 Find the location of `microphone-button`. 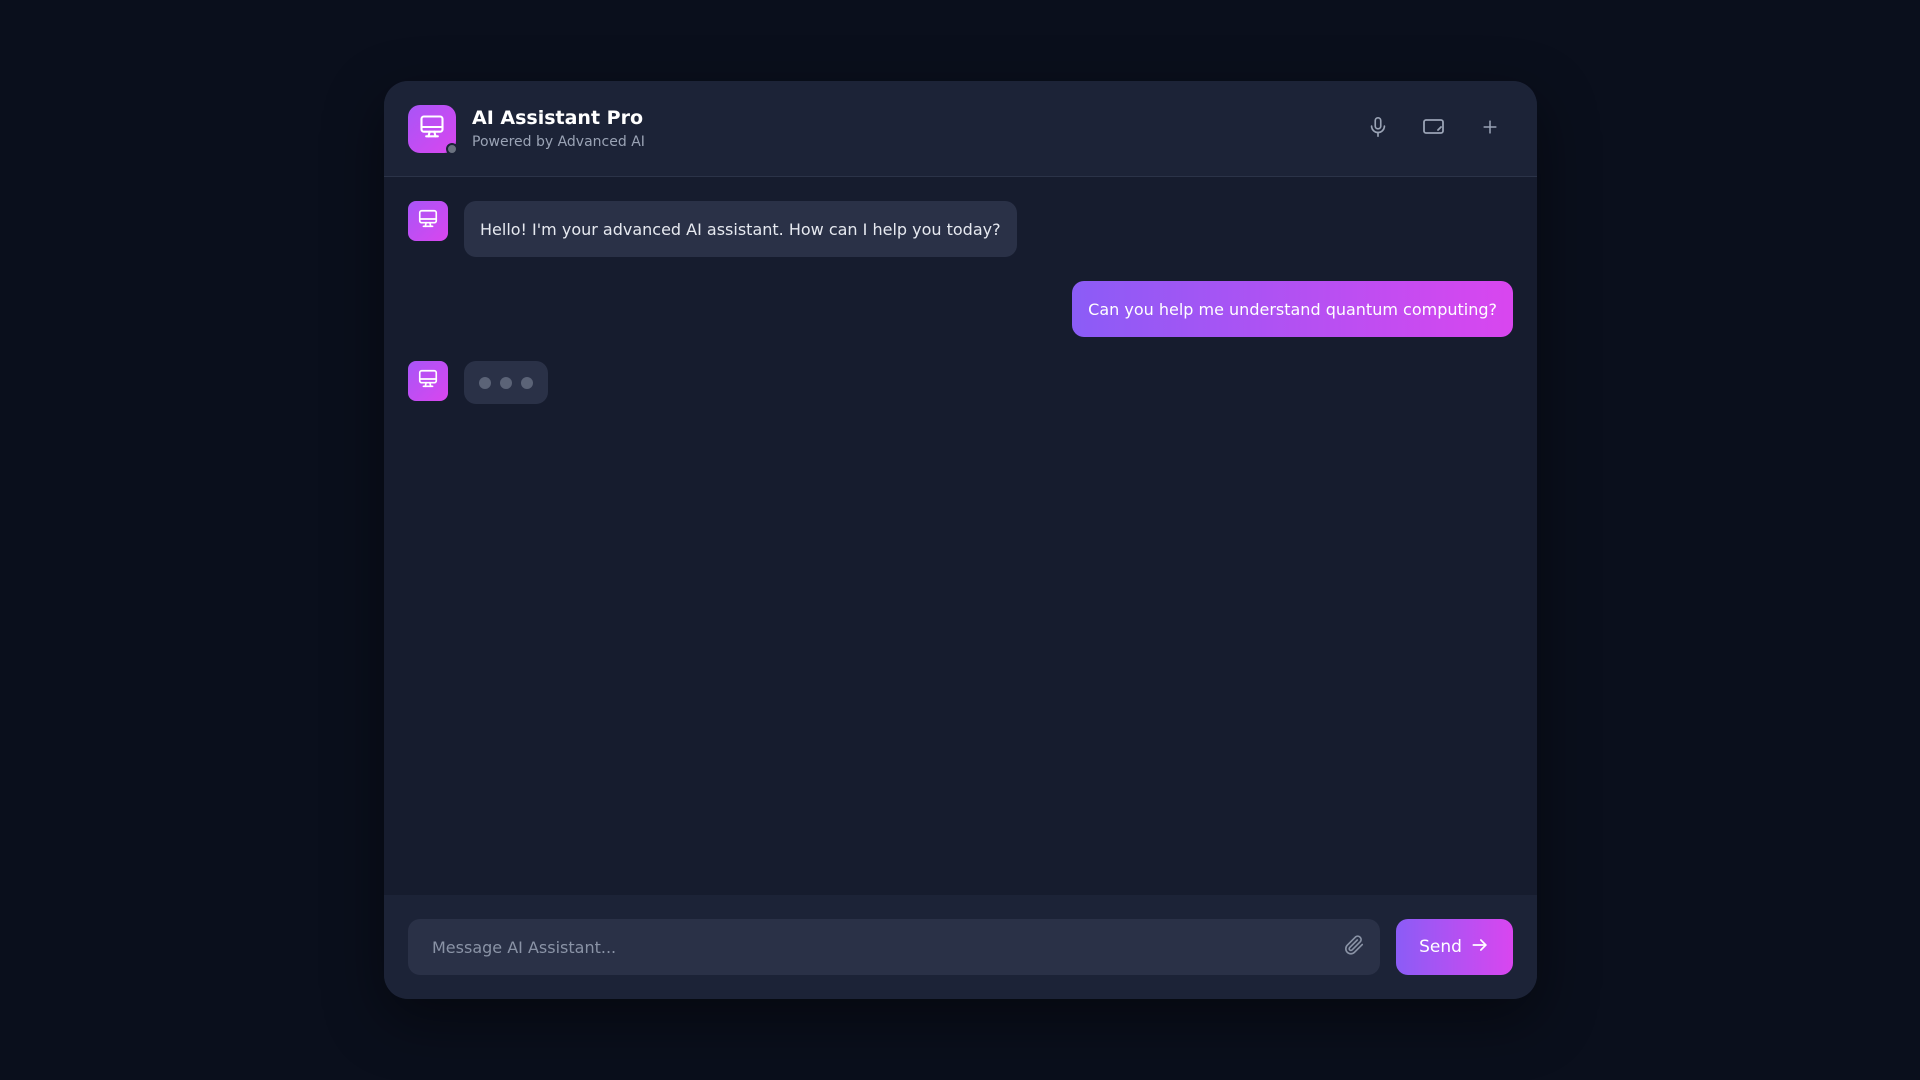

microphone-button is located at coordinates (1378, 129).